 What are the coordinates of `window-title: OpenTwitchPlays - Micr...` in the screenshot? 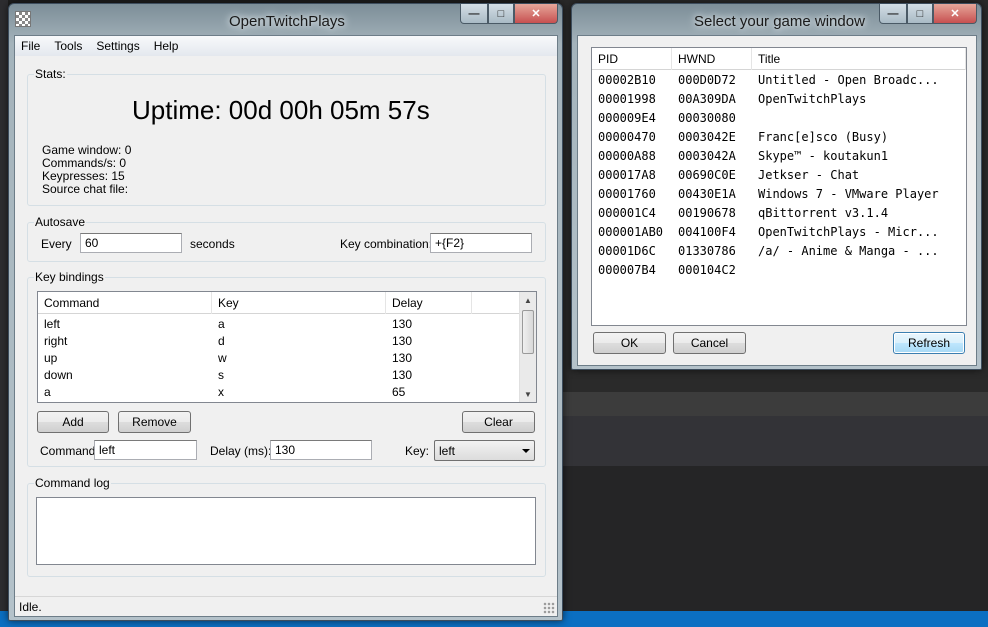 It's located at (848, 232).